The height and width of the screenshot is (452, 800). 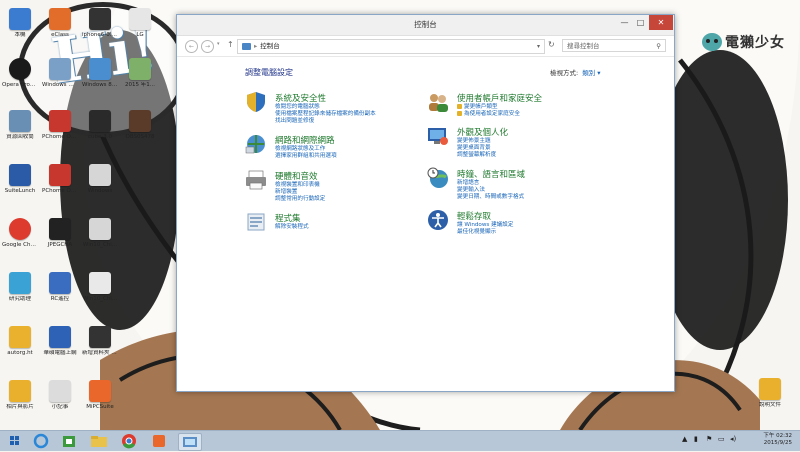 I want to click on battery-icon: ▭, so click(x=721, y=439).